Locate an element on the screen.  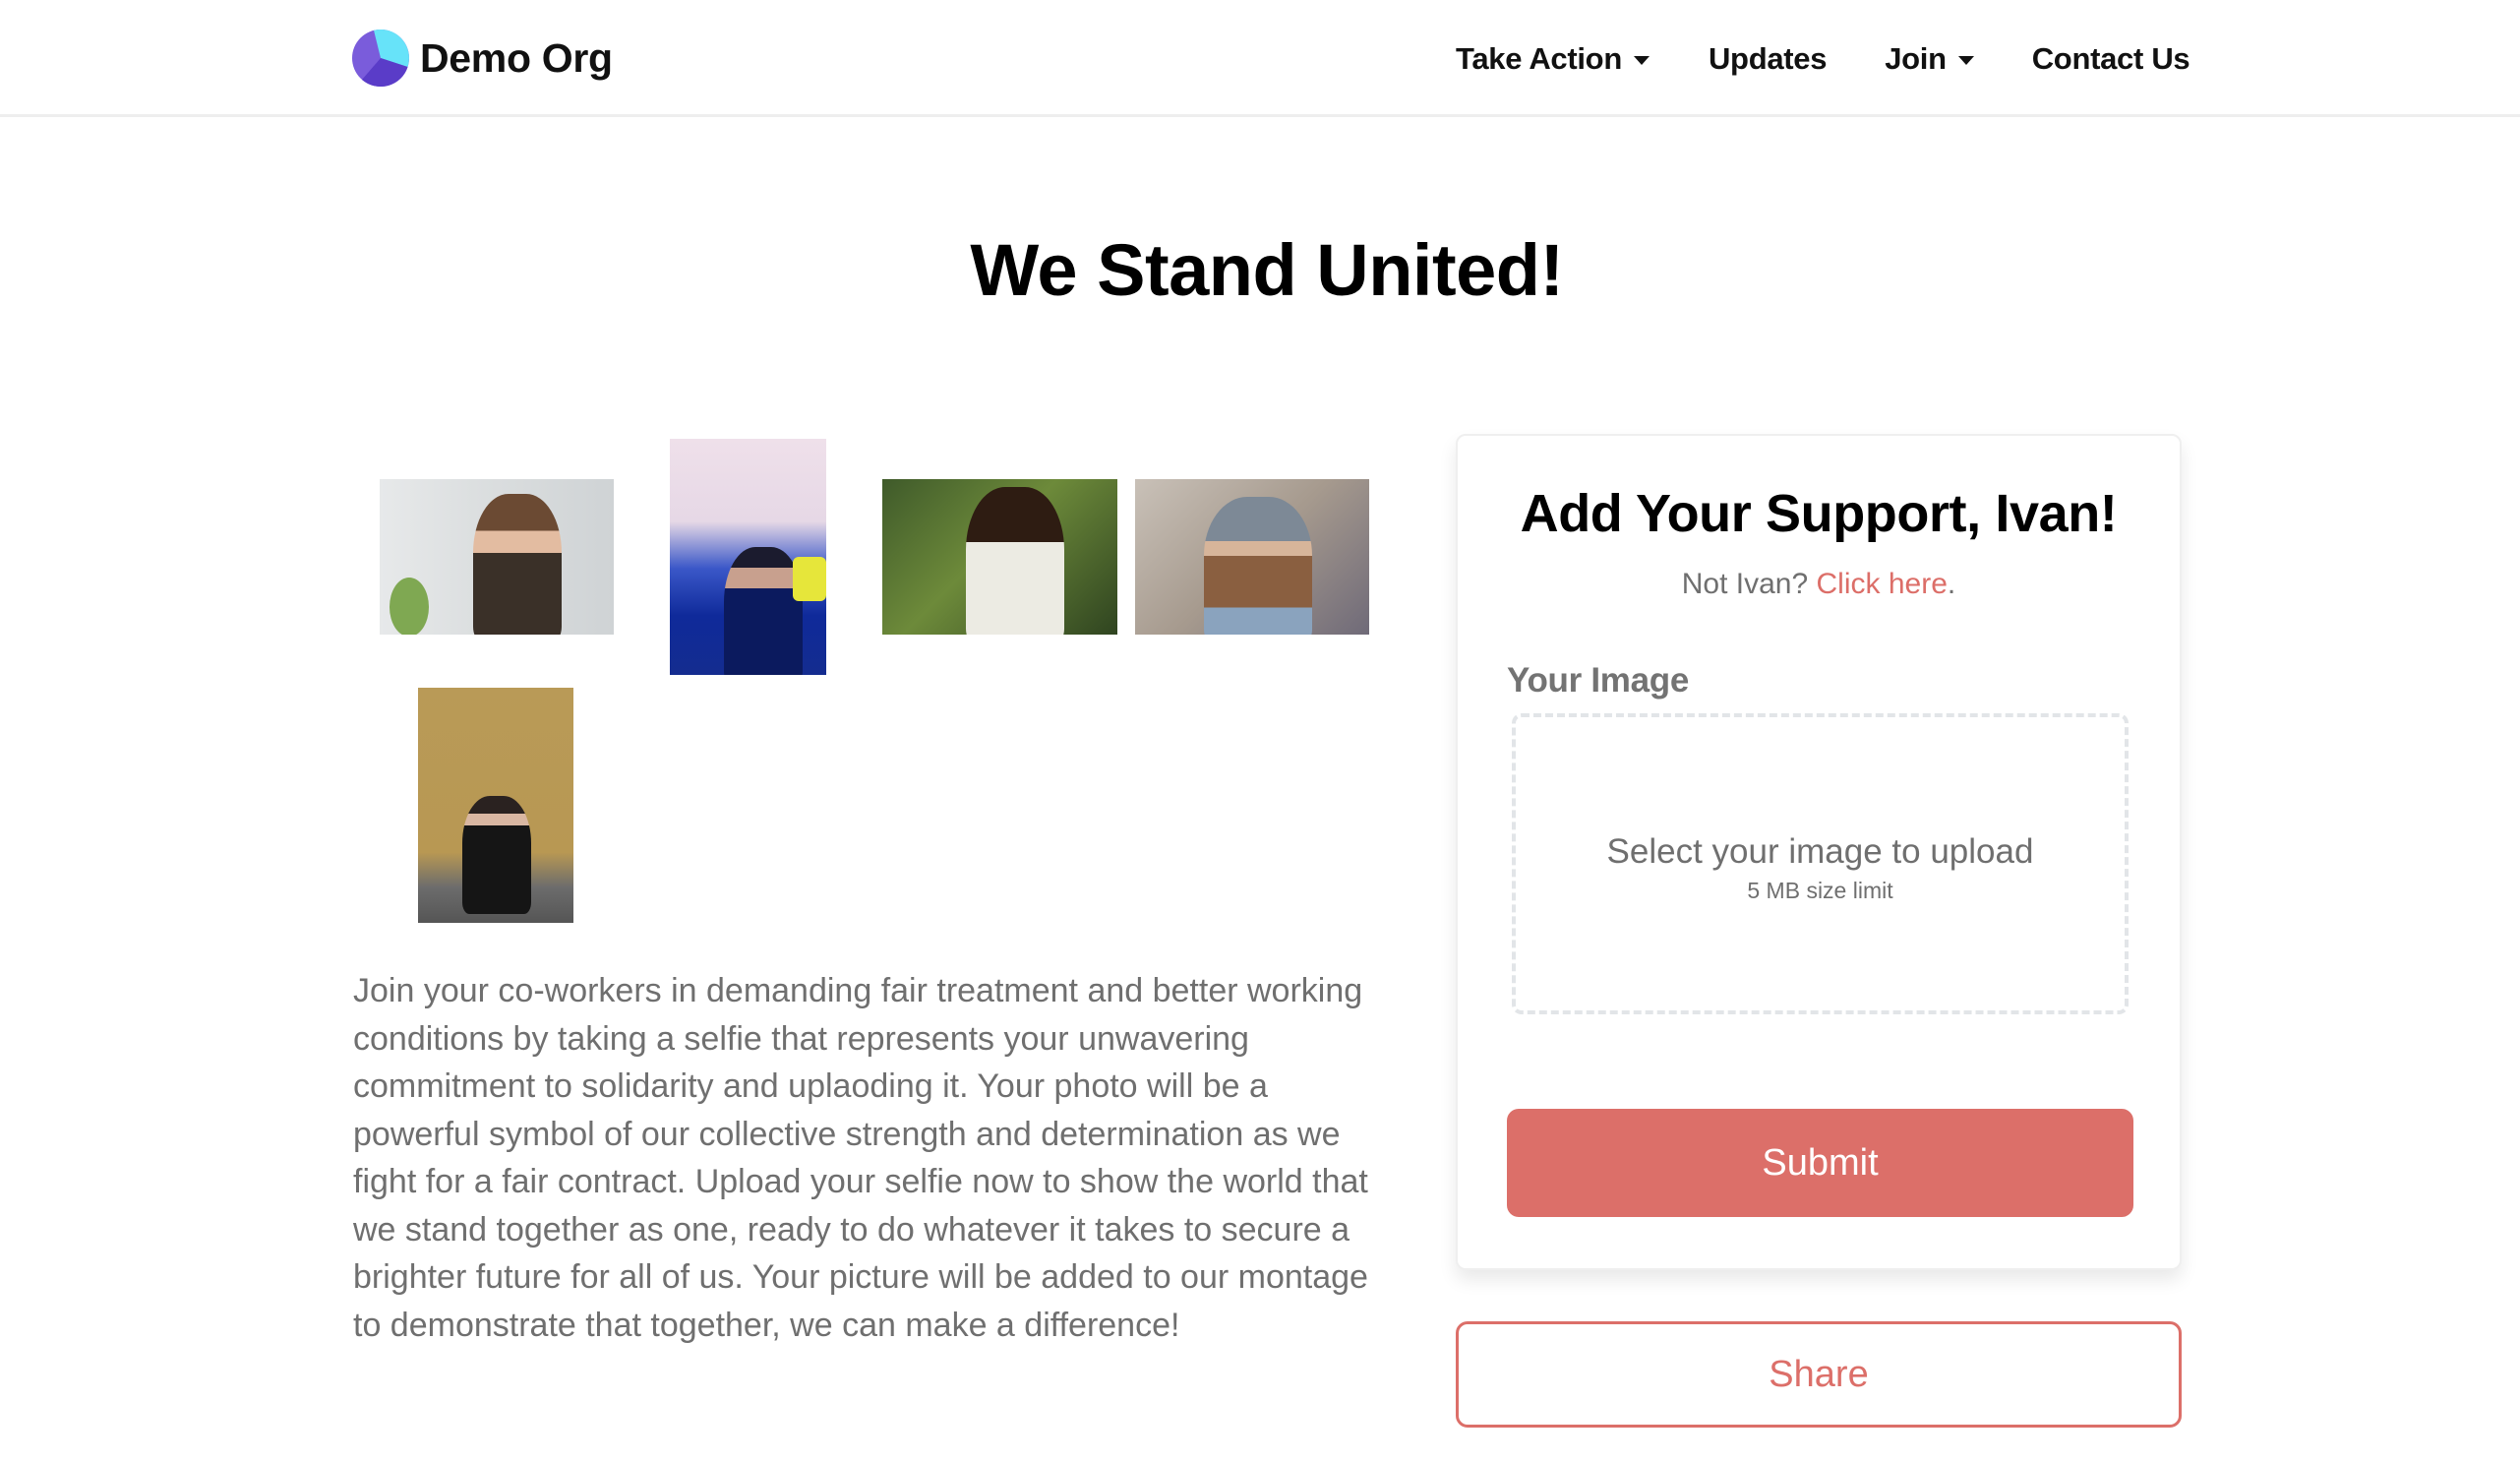
submit-button: Submit is located at coordinates (1820, 1163).